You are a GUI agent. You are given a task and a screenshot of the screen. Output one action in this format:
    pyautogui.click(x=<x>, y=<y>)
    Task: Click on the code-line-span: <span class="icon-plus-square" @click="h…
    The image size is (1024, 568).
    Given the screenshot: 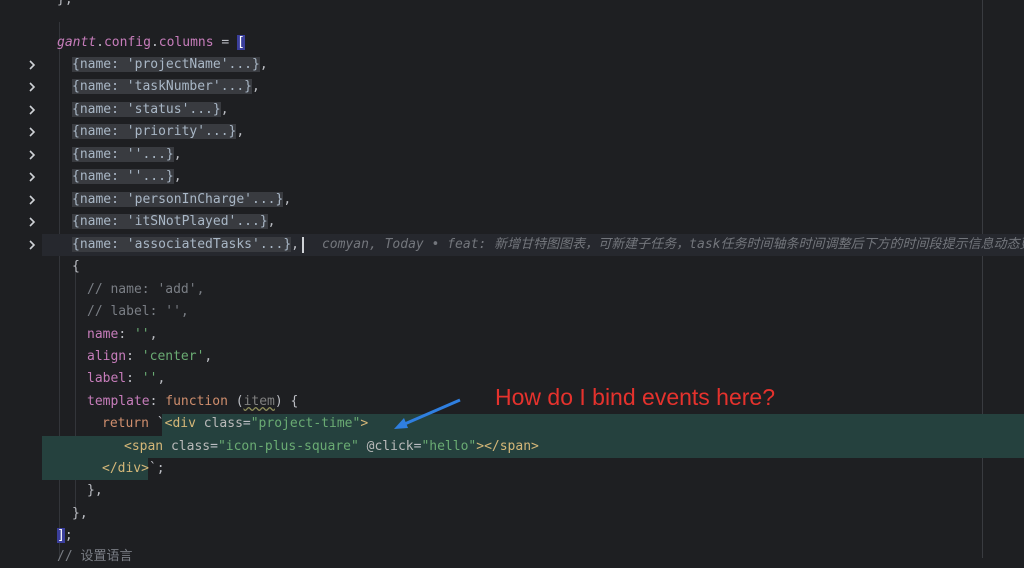 What is the action you would take?
    pyautogui.click(x=331, y=446)
    